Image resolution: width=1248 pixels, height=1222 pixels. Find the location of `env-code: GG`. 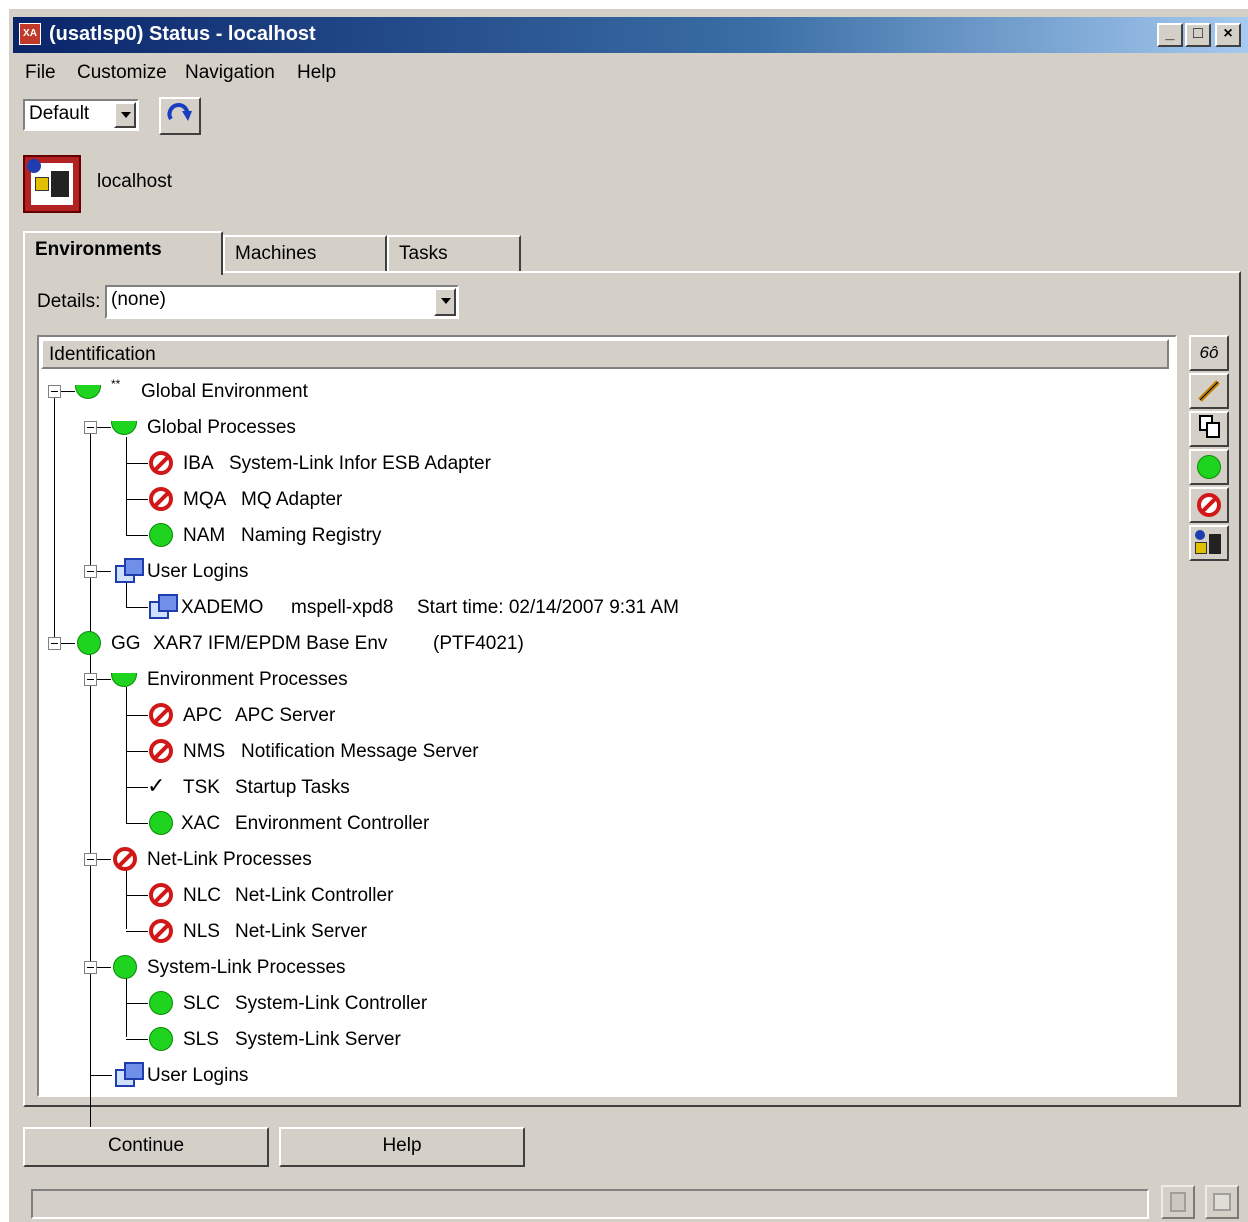

env-code: GG is located at coordinates (126, 643).